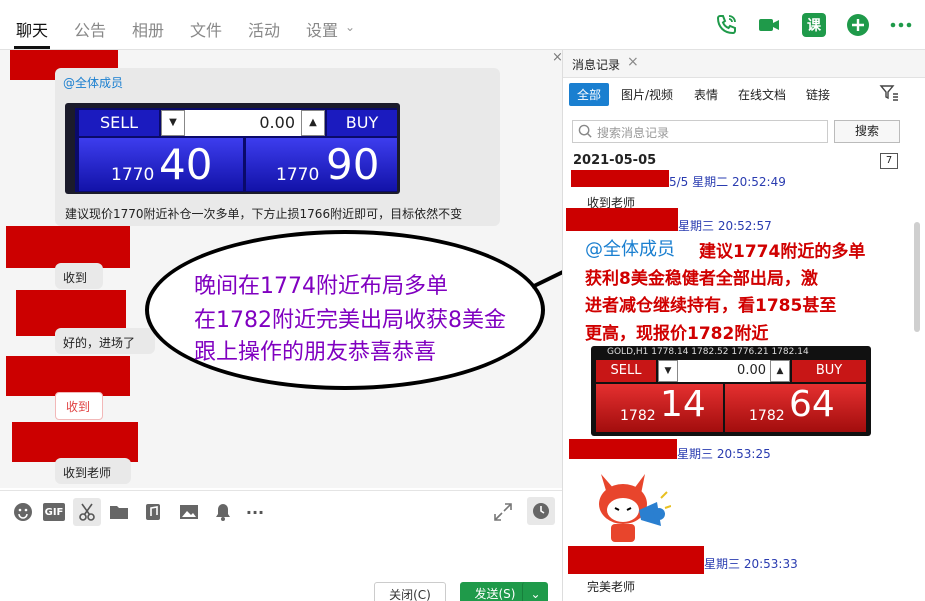  I want to click on message-meta: 星期三 20:53:25, so click(724, 454).